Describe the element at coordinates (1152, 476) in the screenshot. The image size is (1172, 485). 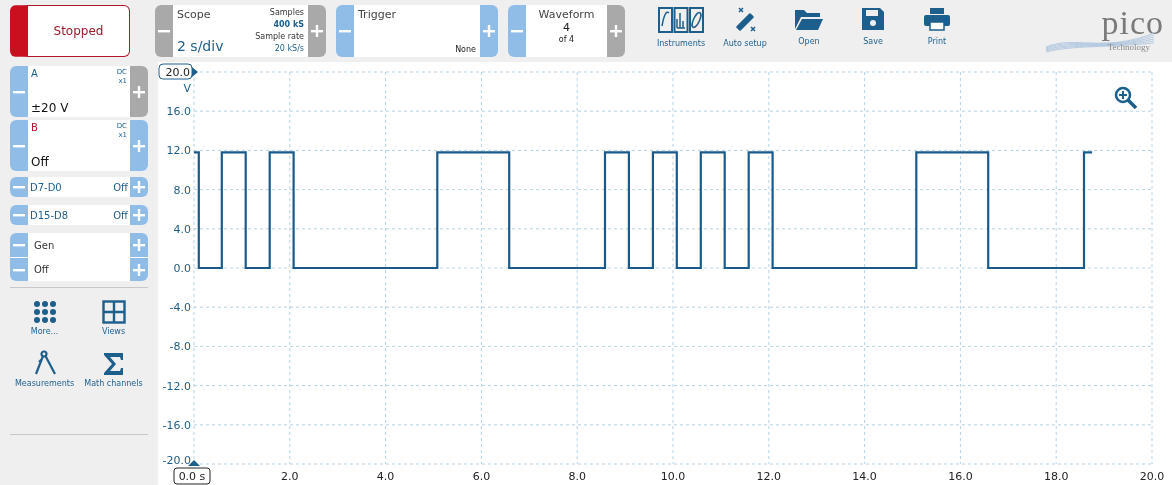
I see `axis-tick-label: 20.0` at that location.